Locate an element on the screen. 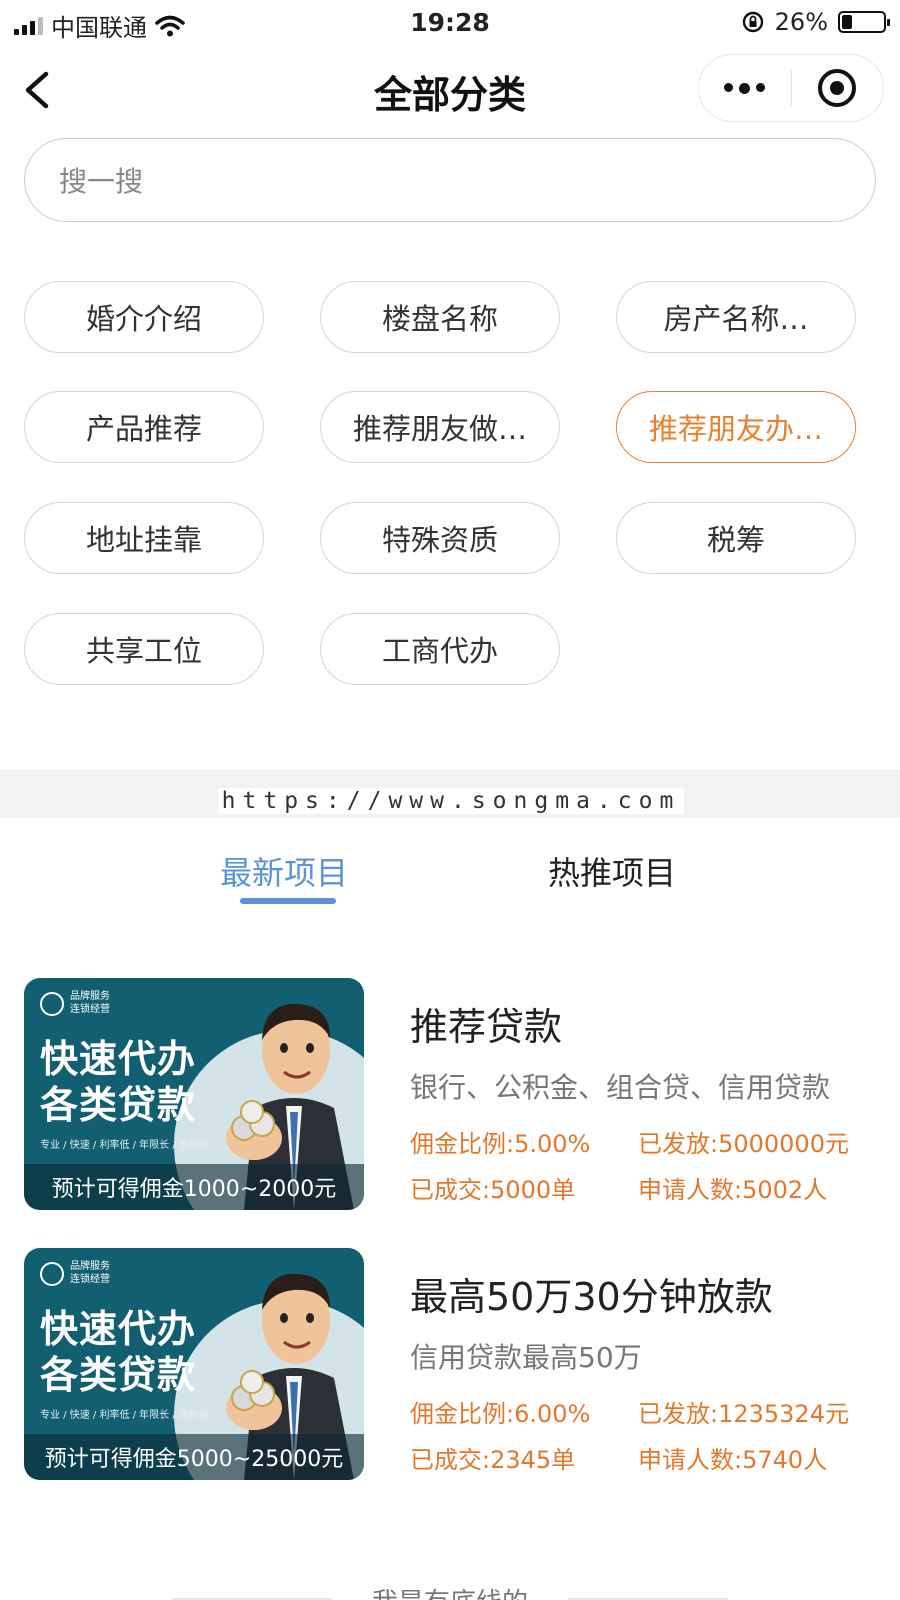 The image size is (900, 1600). status-right: 26% is located at coordinates (815, 22).